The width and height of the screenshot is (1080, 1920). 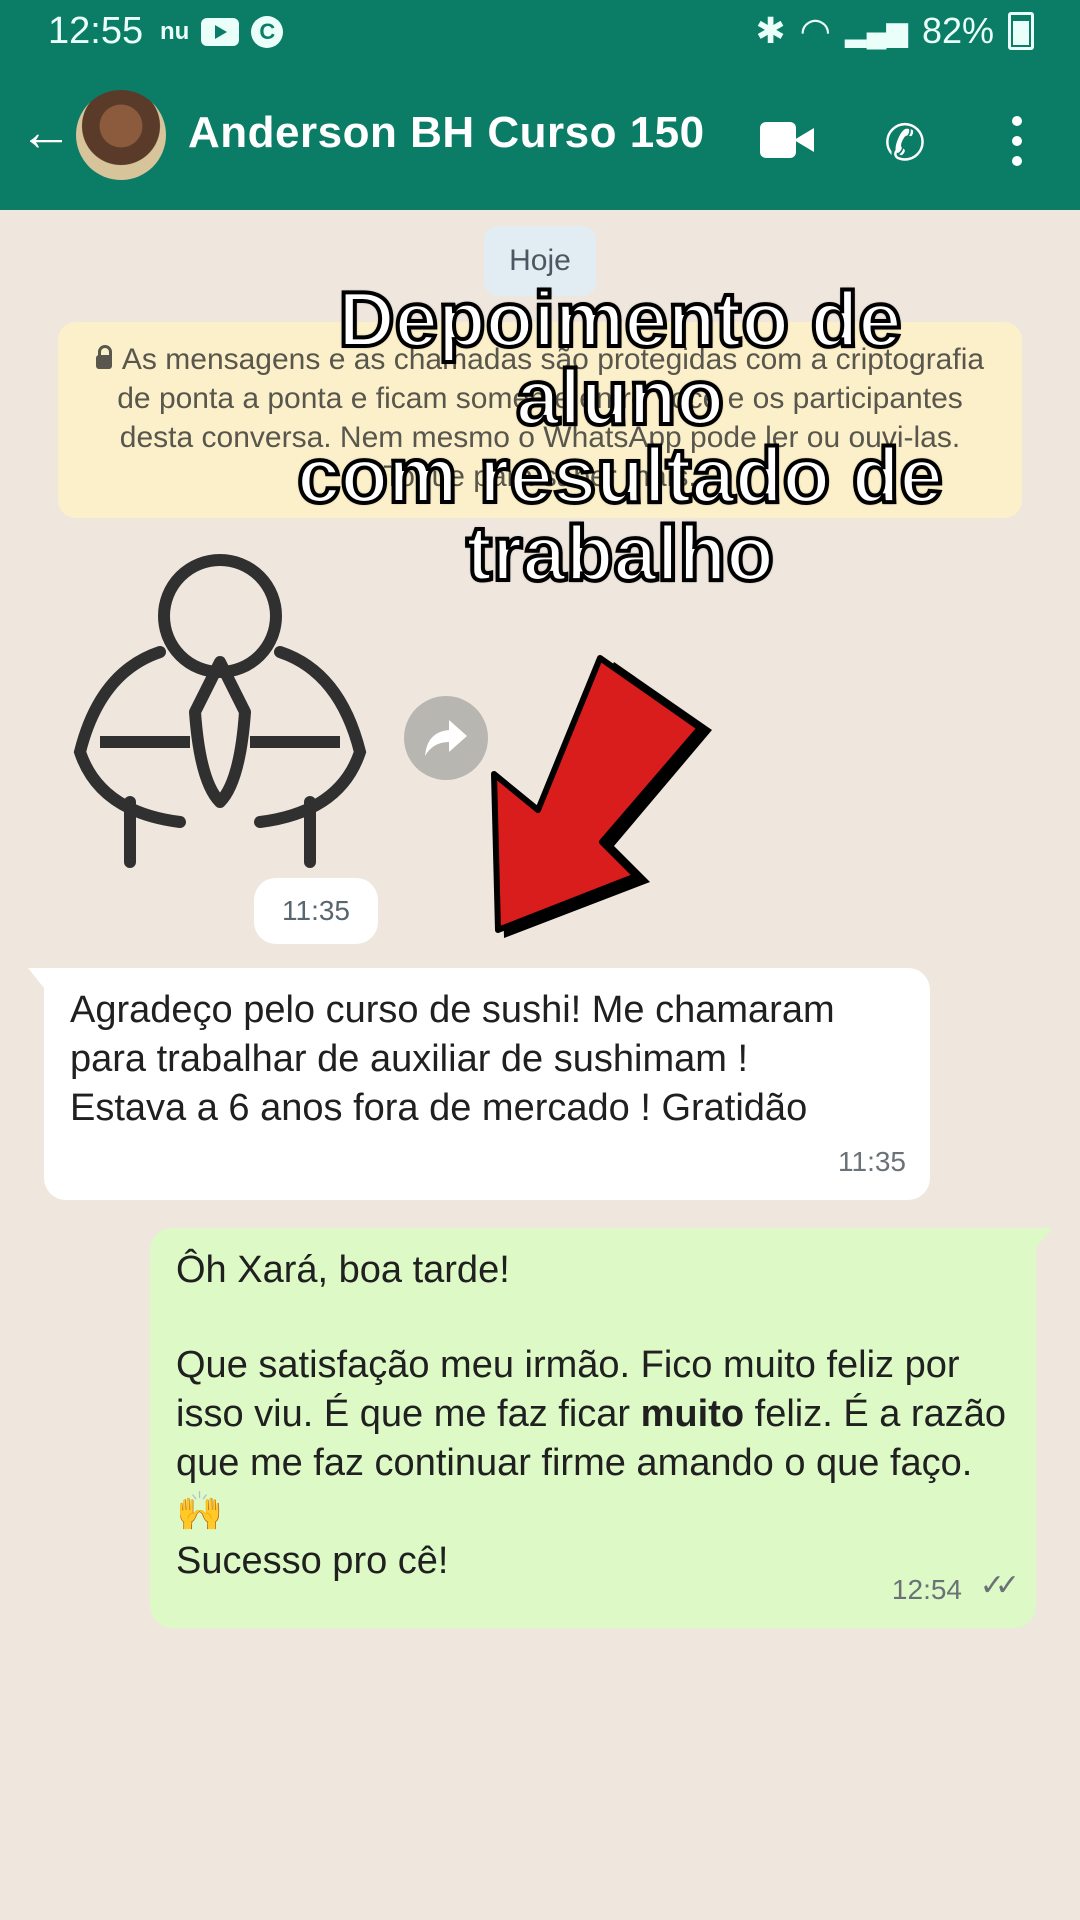 I want to click on nu-notification-icon: nu, so click(x=175, y=31).